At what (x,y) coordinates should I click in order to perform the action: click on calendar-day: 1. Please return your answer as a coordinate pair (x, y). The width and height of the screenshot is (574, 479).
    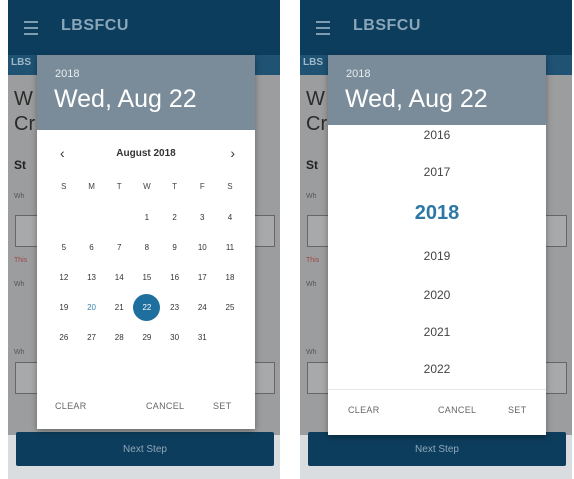
    Looking at the image, I should click on (147, 217).